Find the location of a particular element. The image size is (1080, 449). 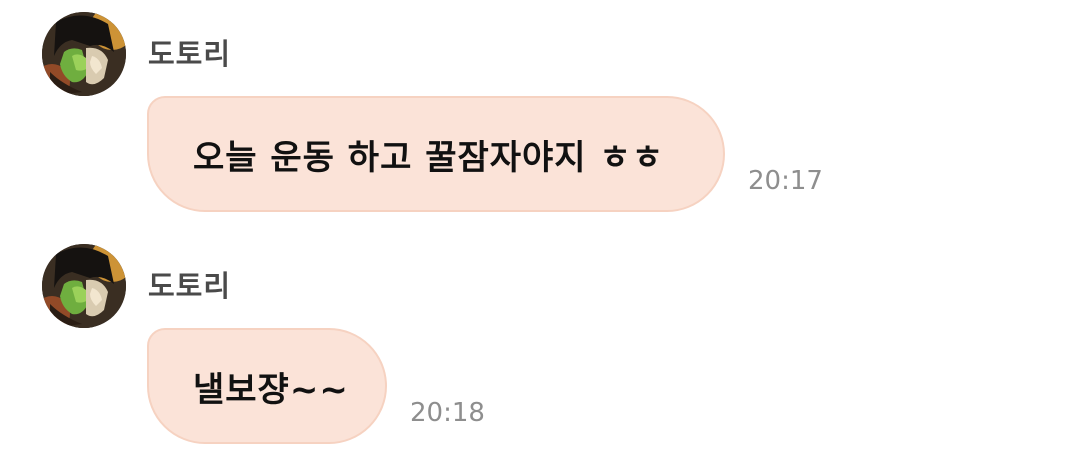

message-timestamp: 20:18 is located at coordinates (447, 413).